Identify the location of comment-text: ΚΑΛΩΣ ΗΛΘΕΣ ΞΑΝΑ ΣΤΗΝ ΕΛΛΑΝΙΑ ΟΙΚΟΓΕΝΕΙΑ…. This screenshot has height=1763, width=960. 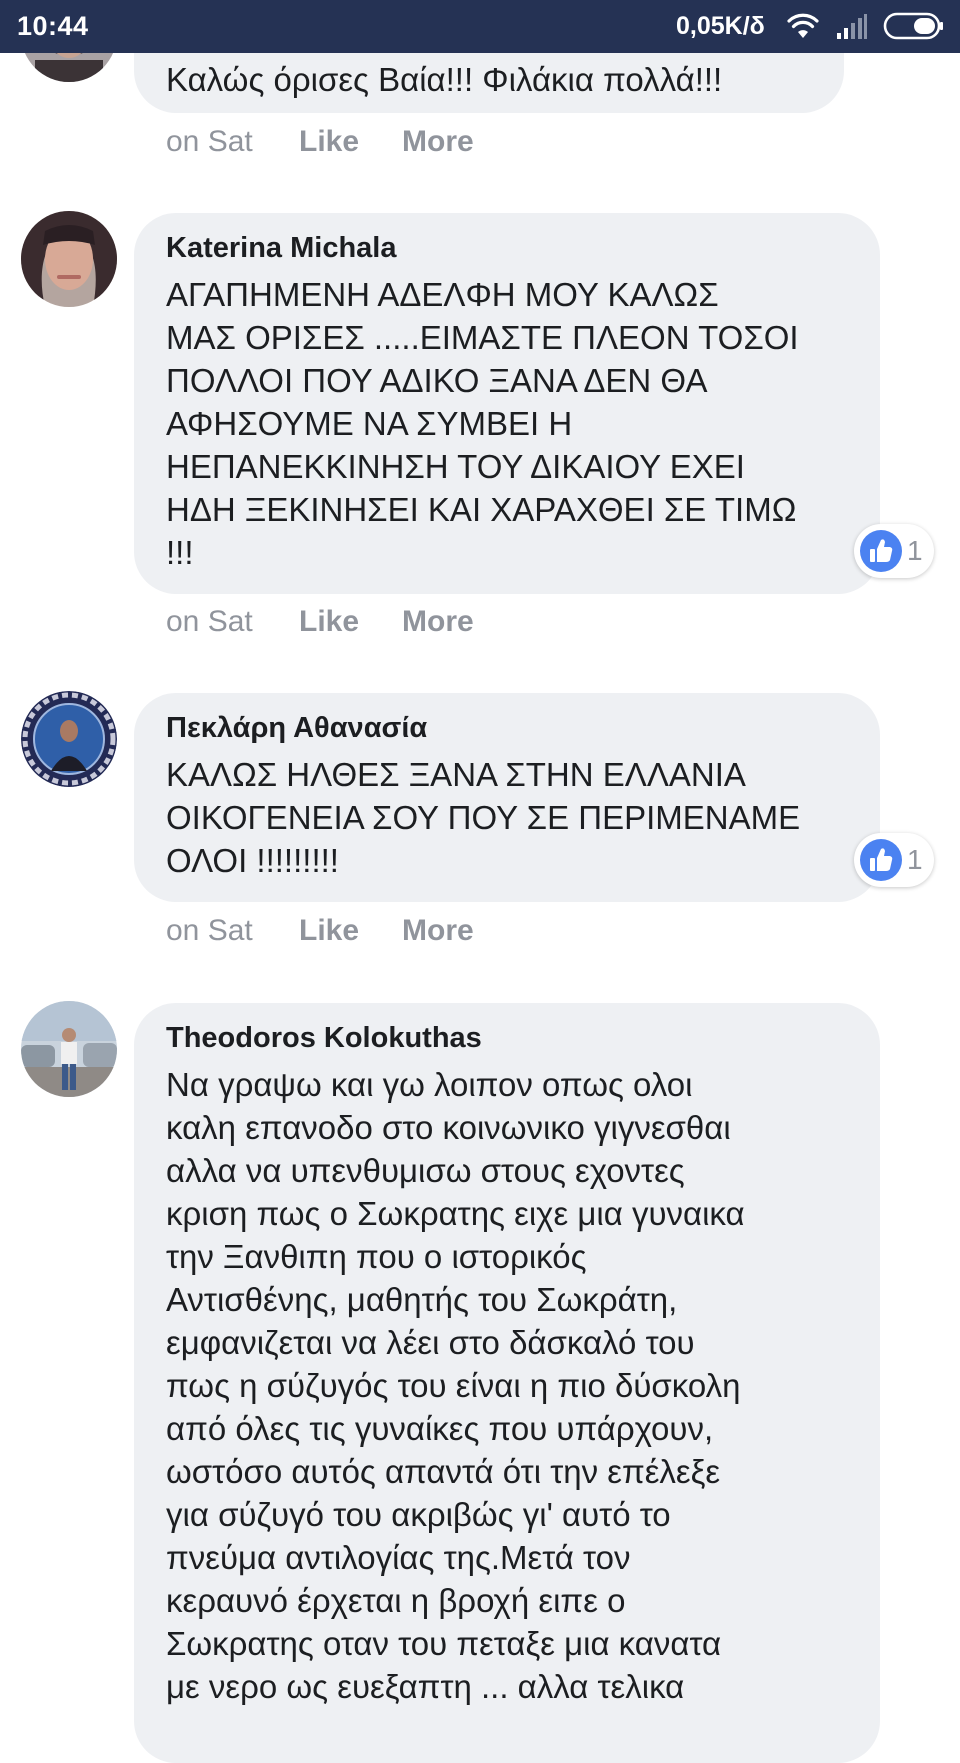
(483, 817).